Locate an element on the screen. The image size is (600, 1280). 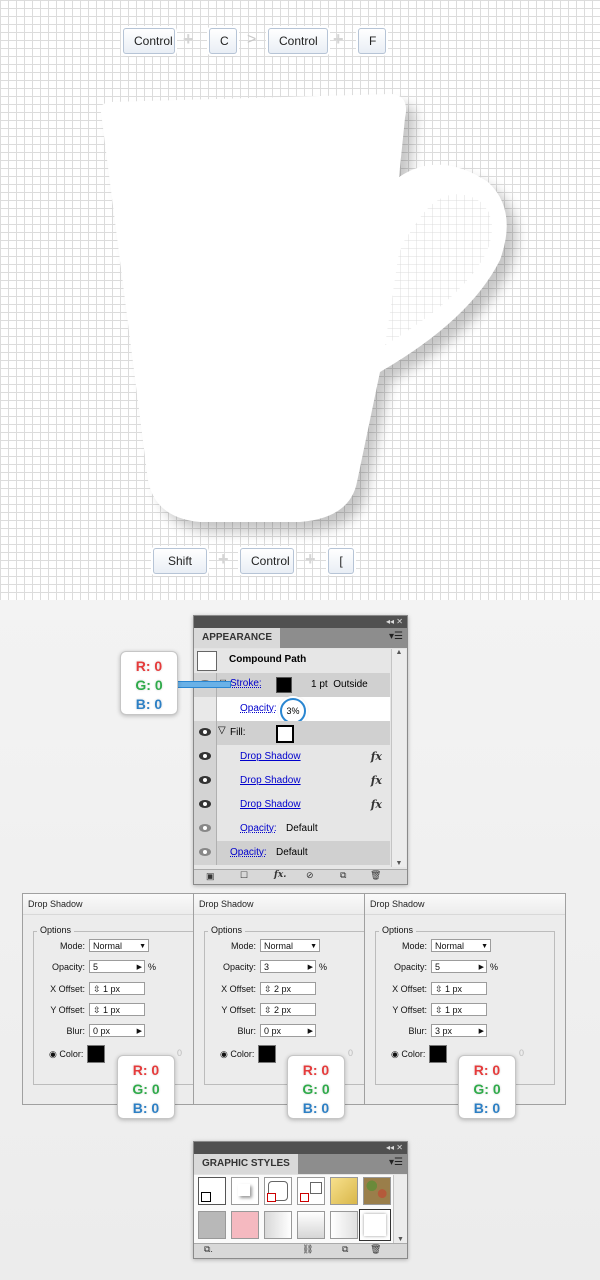
object-opacity-label: Opacity: is located at coordinates (248, 852).